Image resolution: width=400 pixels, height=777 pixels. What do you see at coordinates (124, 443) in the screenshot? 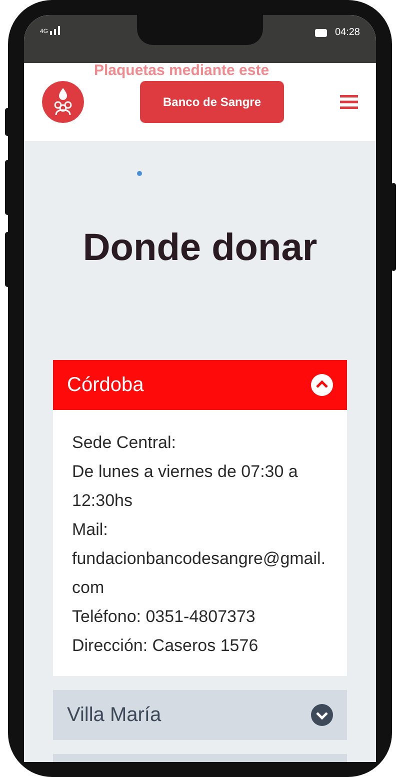
I see `info-line: Sede Central:` at bounding box center [124, 443].